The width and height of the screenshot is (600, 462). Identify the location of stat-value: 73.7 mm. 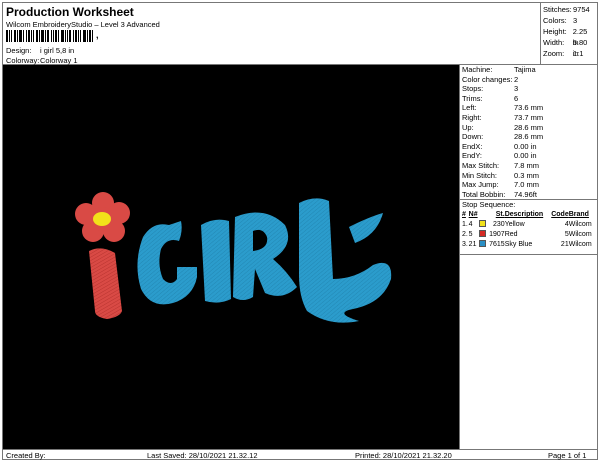
(529, 117).